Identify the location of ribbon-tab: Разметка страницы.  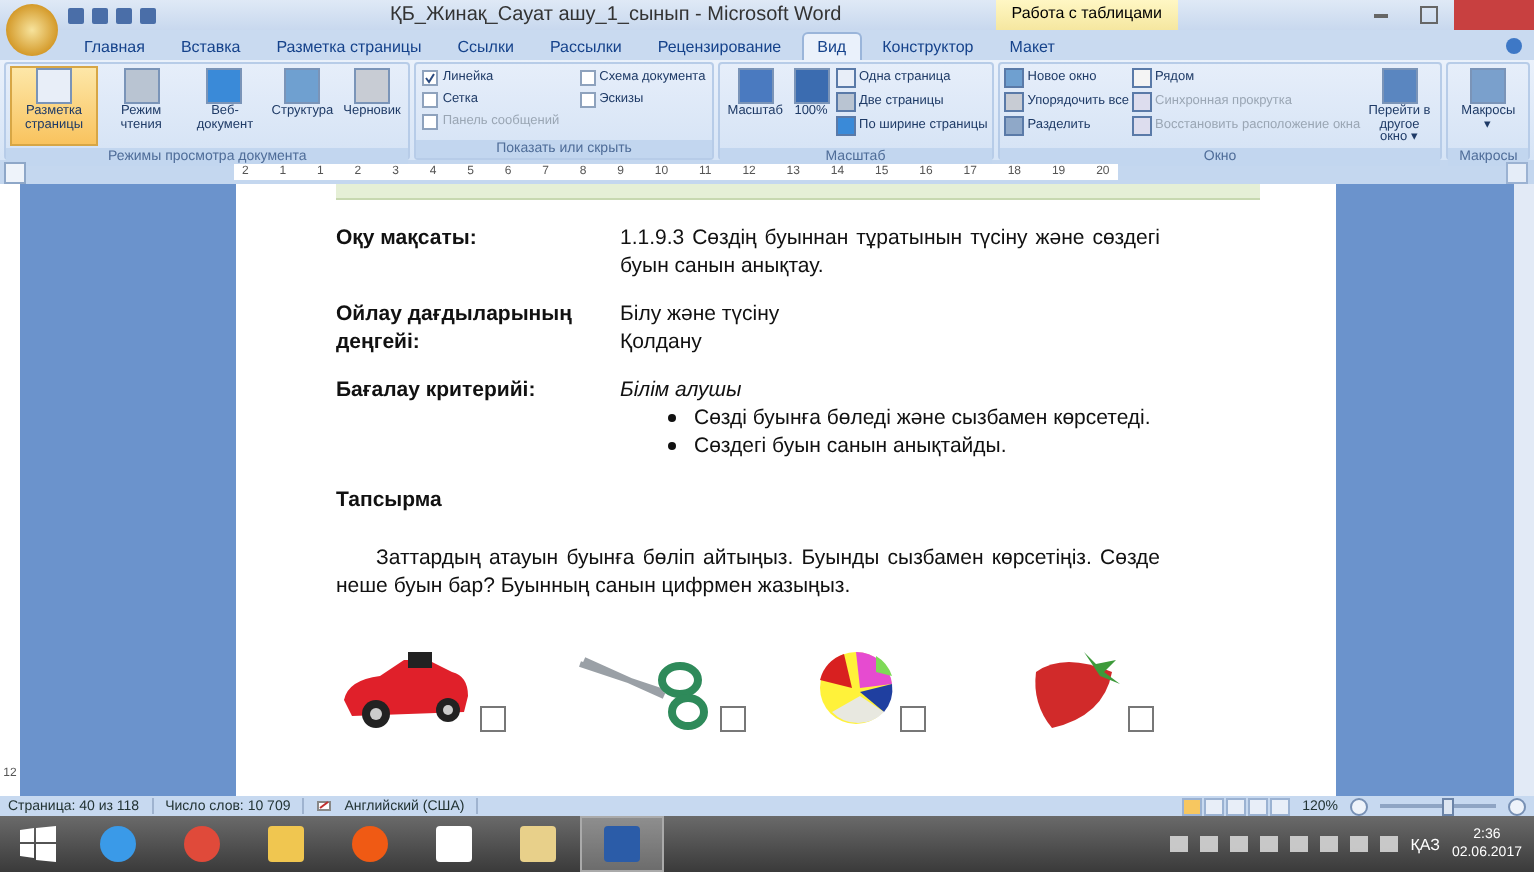
(349, 46).